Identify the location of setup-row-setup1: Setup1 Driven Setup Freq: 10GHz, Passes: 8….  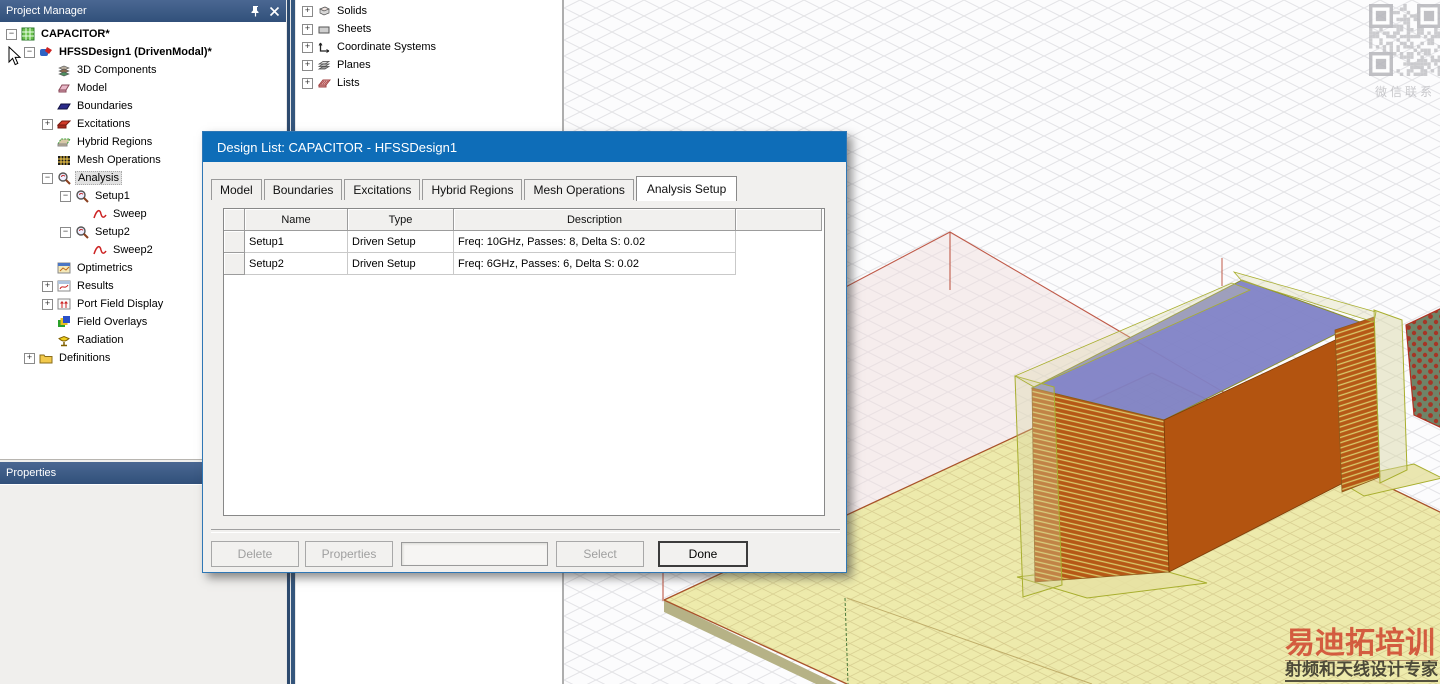
(524, 242).